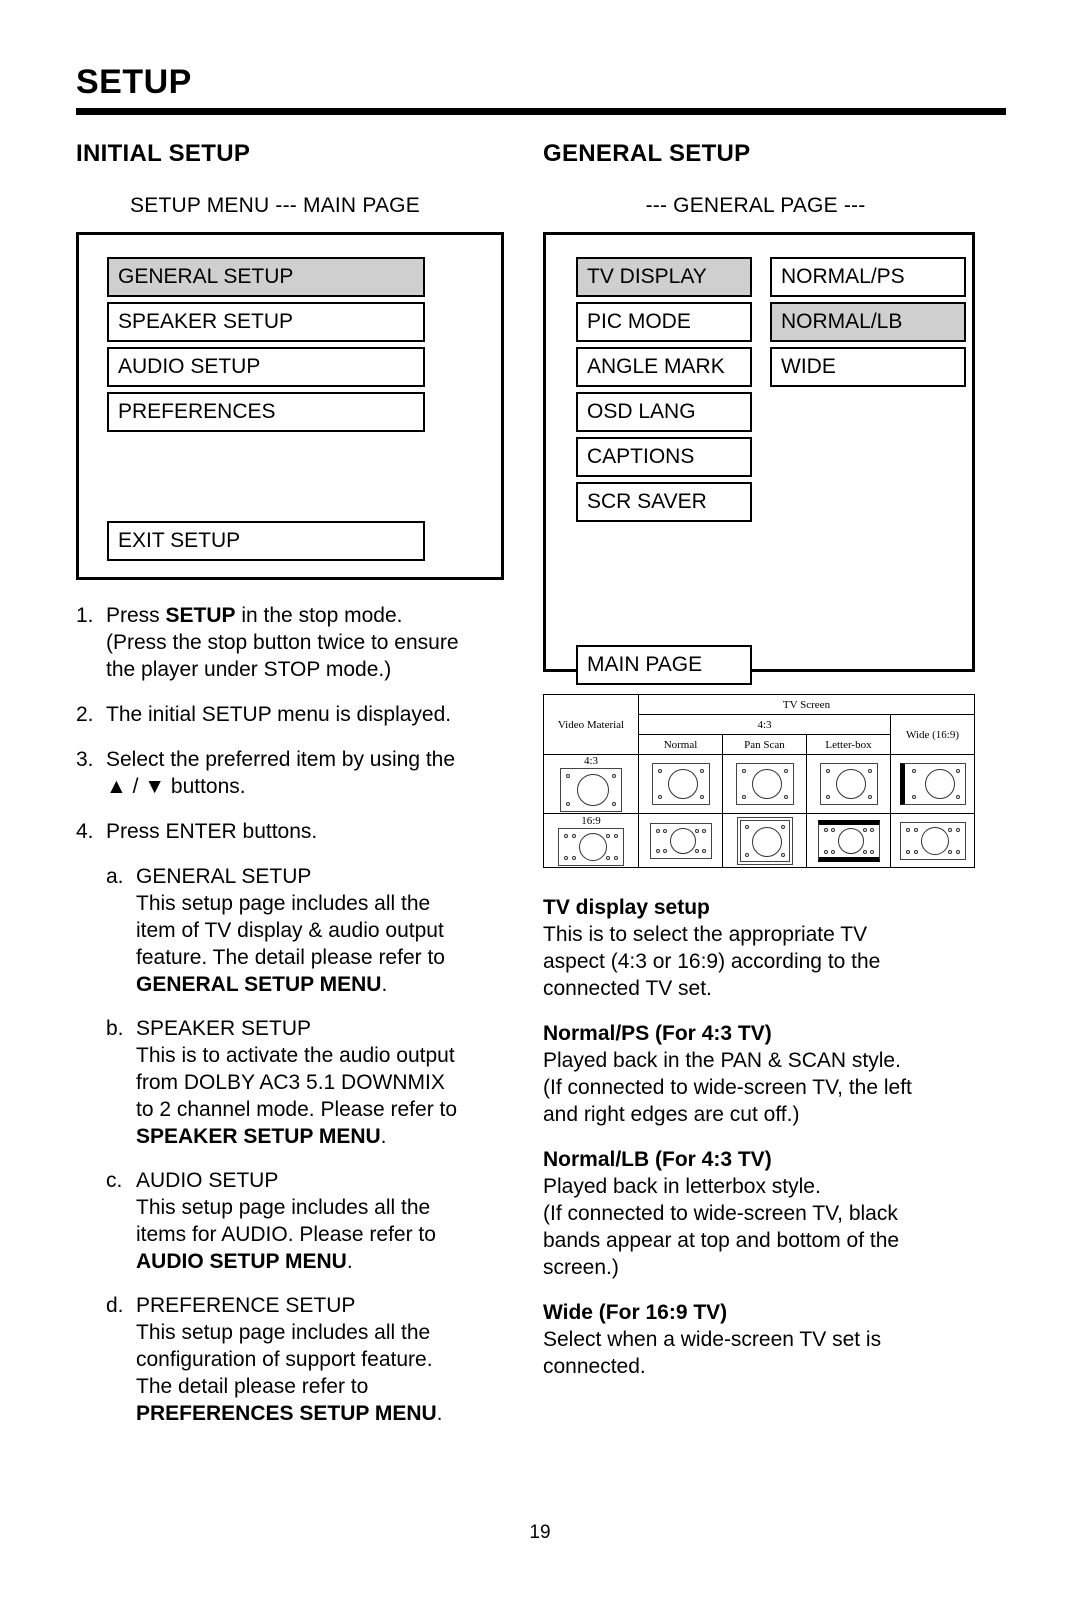  Describe the element at coordinates (85, 714) in the screenshot. I see `step-2-number: 2.` at that location.